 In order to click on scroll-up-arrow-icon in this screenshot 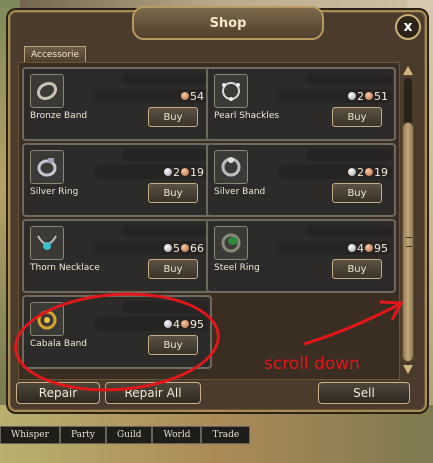, I will do `click(408, 70)`.